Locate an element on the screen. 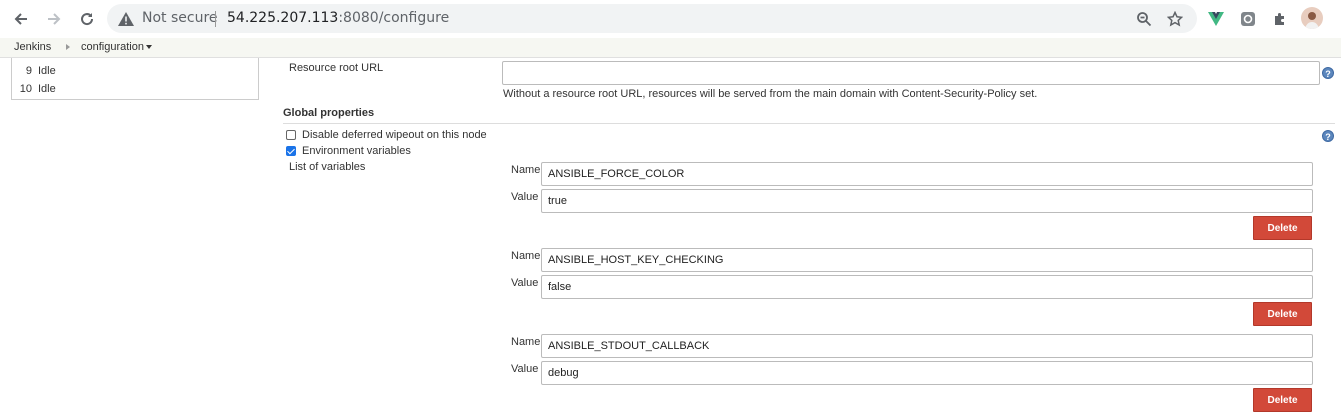 This screenshot has height=420, width=1341. global-properties-heading: Global properties is located at coordinates (329, 113).